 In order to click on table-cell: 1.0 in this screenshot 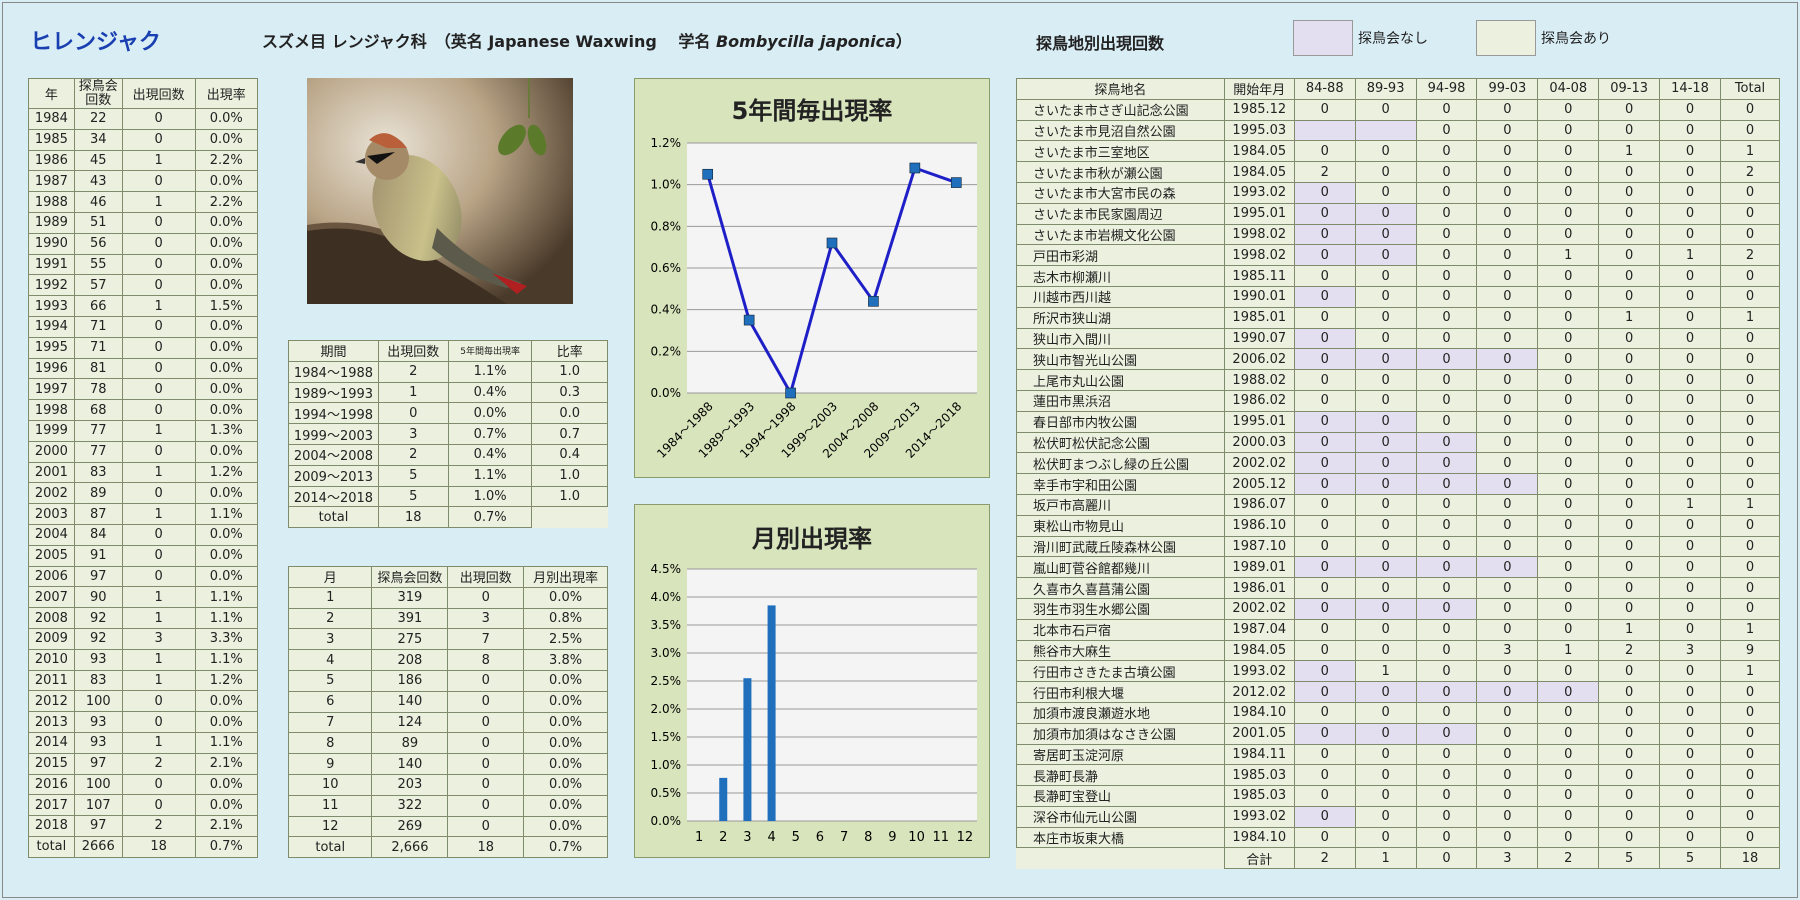, I will do `click(569, 496)`.